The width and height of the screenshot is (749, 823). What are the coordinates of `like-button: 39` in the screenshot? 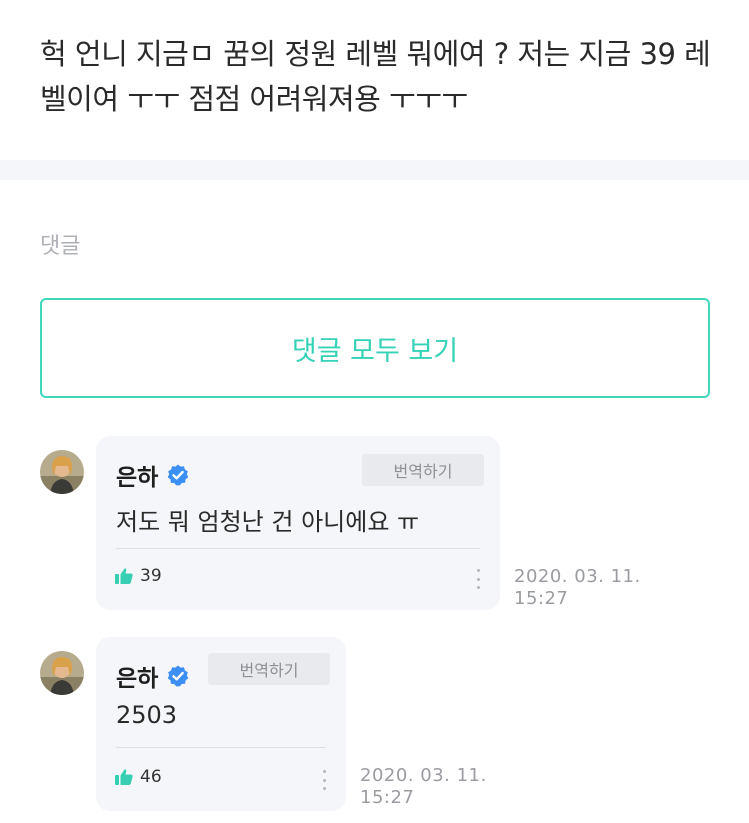 It's located at (138, 576).